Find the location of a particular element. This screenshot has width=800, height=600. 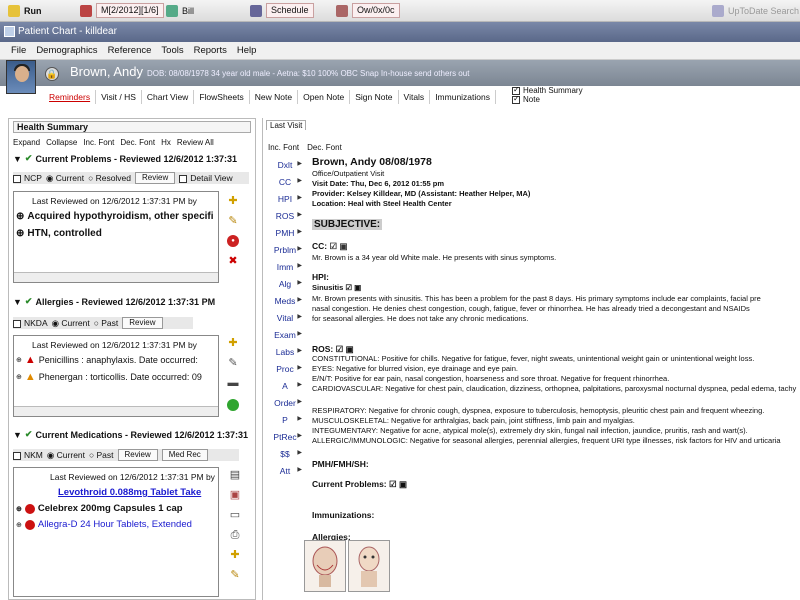

nav-pmh: PMH ▶ is located at coordinates (285, 233).